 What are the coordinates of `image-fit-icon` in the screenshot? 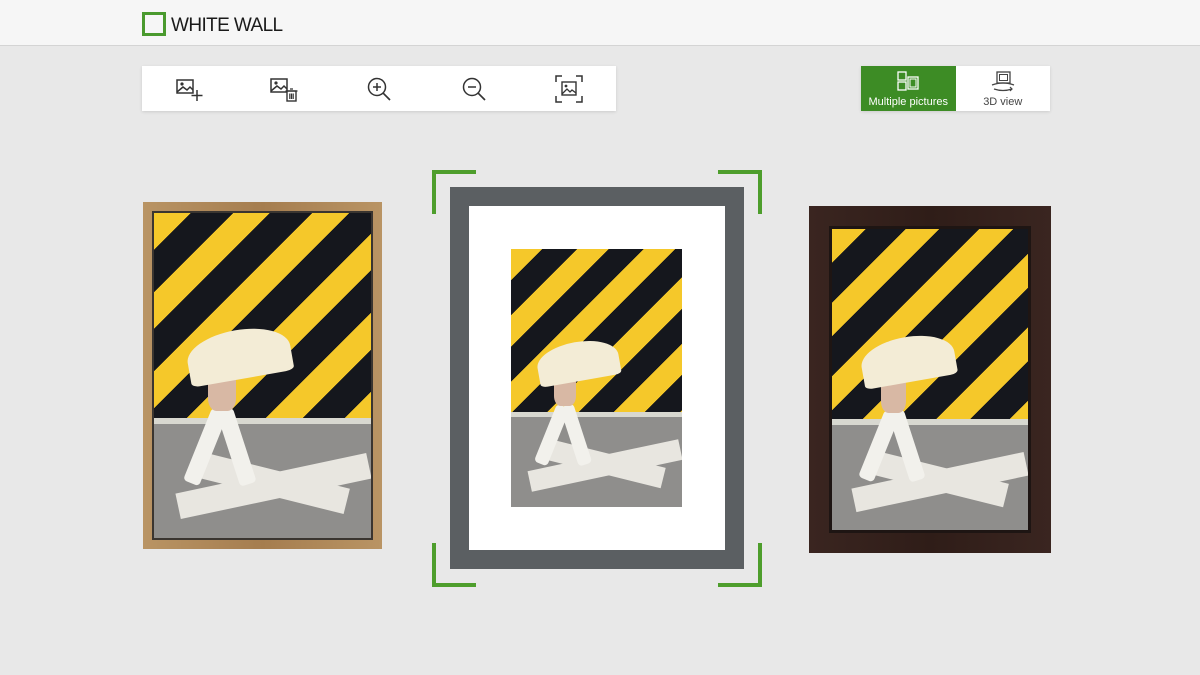 It's located at (568, 88).